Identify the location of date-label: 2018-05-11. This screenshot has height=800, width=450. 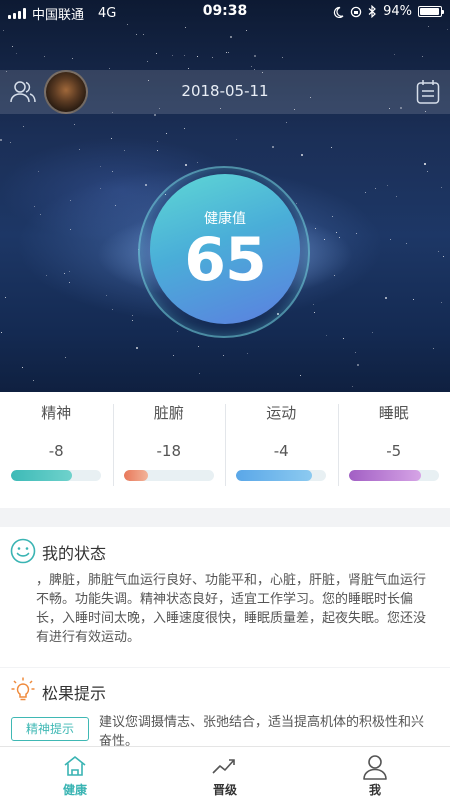
(225, 91).